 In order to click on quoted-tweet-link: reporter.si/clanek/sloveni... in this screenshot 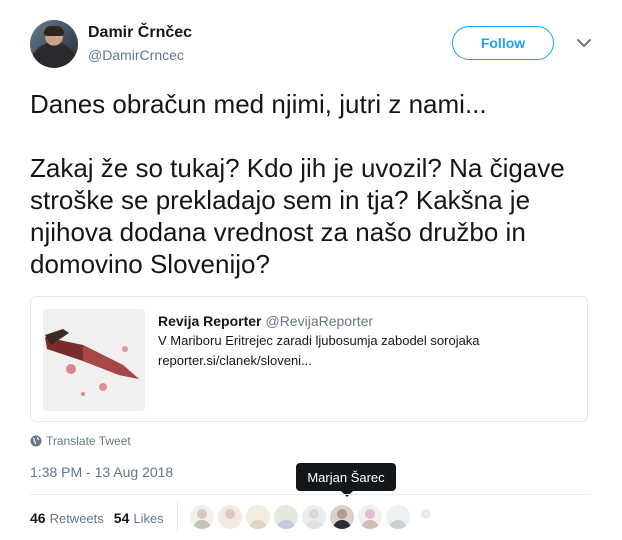, I will do `click(235, 360)`.